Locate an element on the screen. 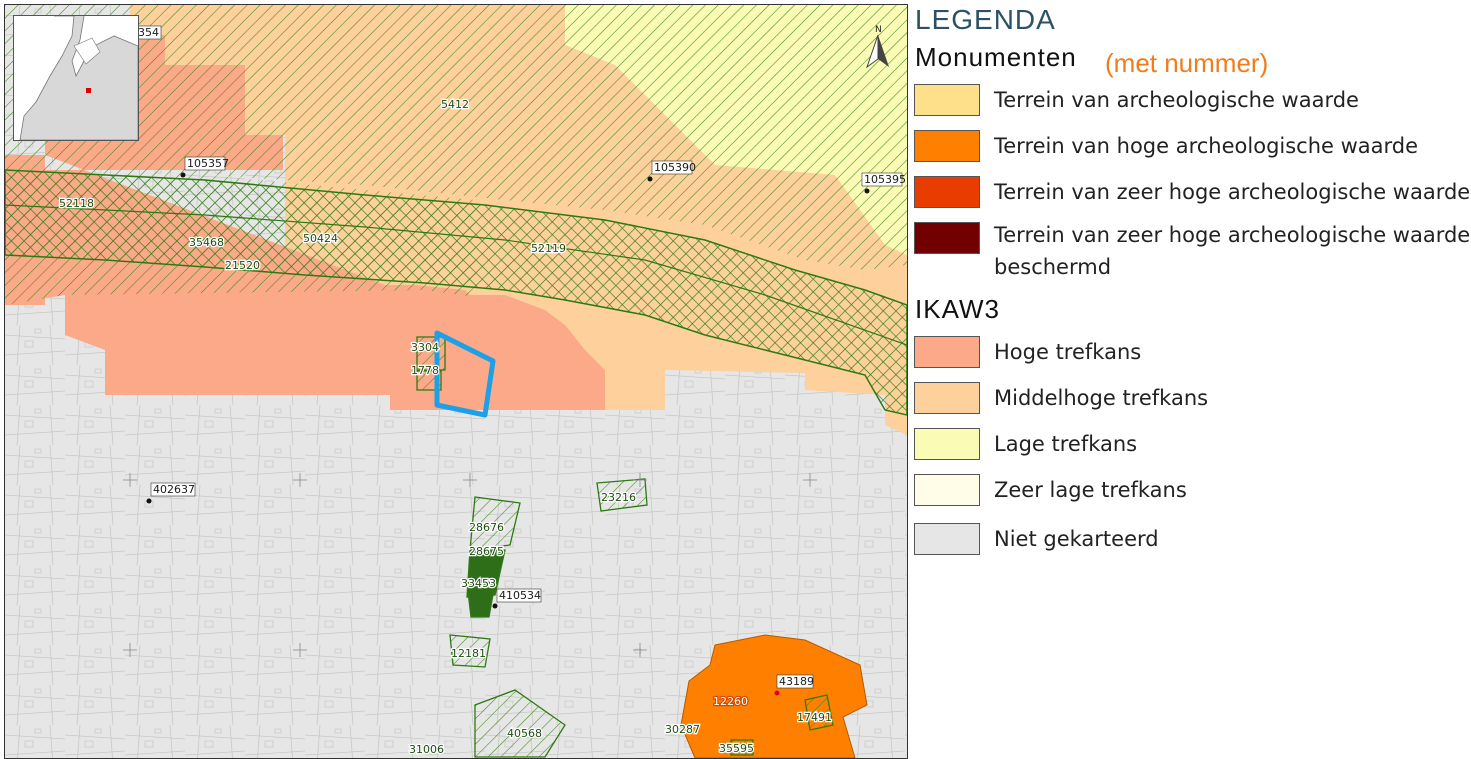 The image size is (1471, 759). label-21520: 21520 is located at coordinates (242, 265).